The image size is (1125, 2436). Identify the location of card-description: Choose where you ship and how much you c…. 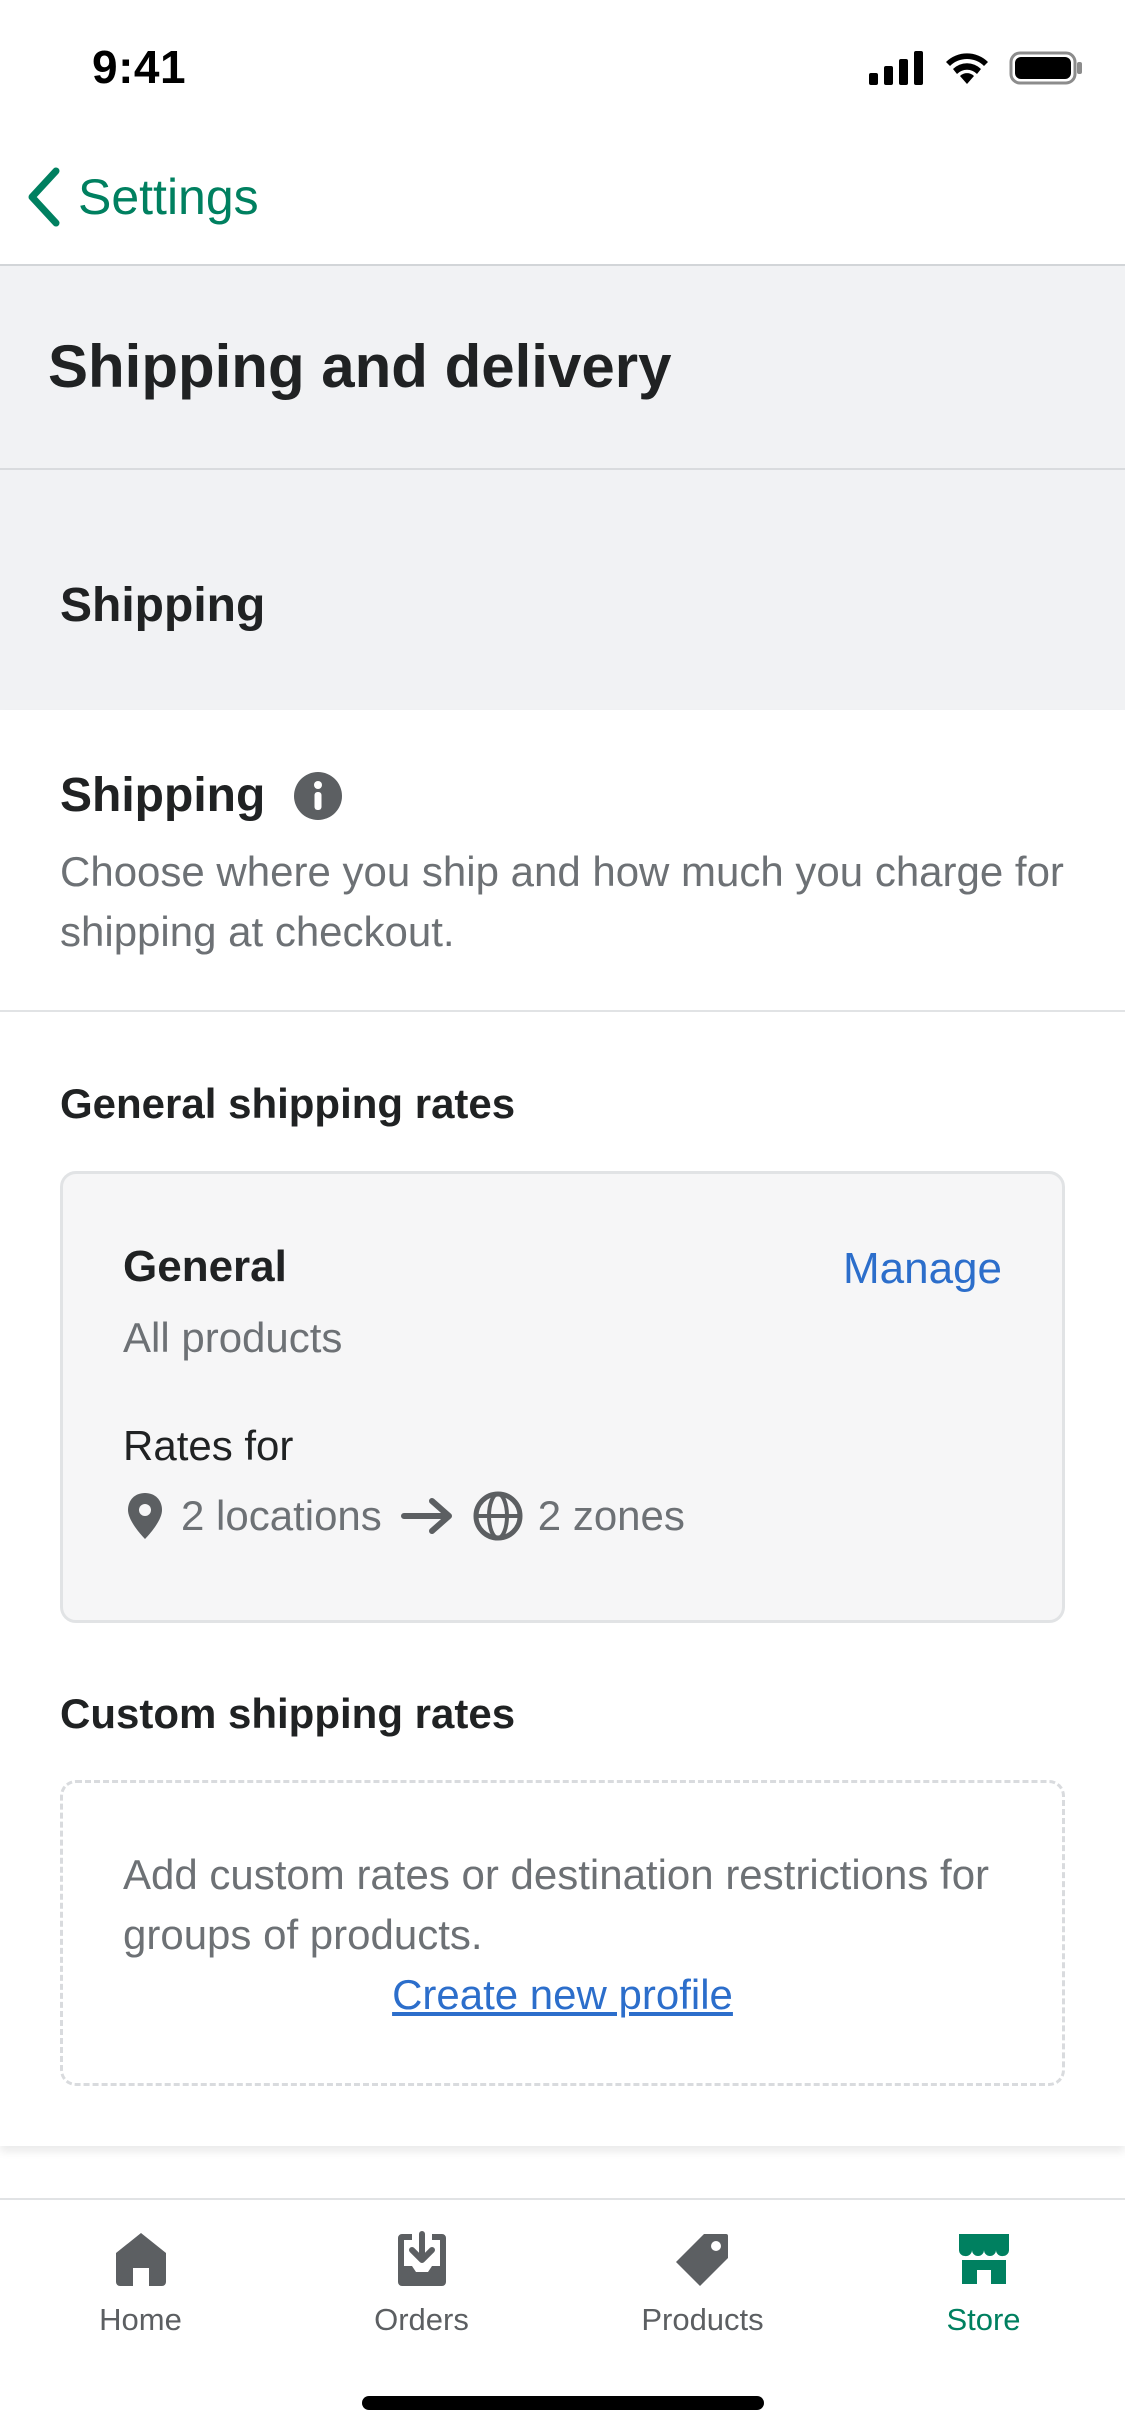
(562, 901).